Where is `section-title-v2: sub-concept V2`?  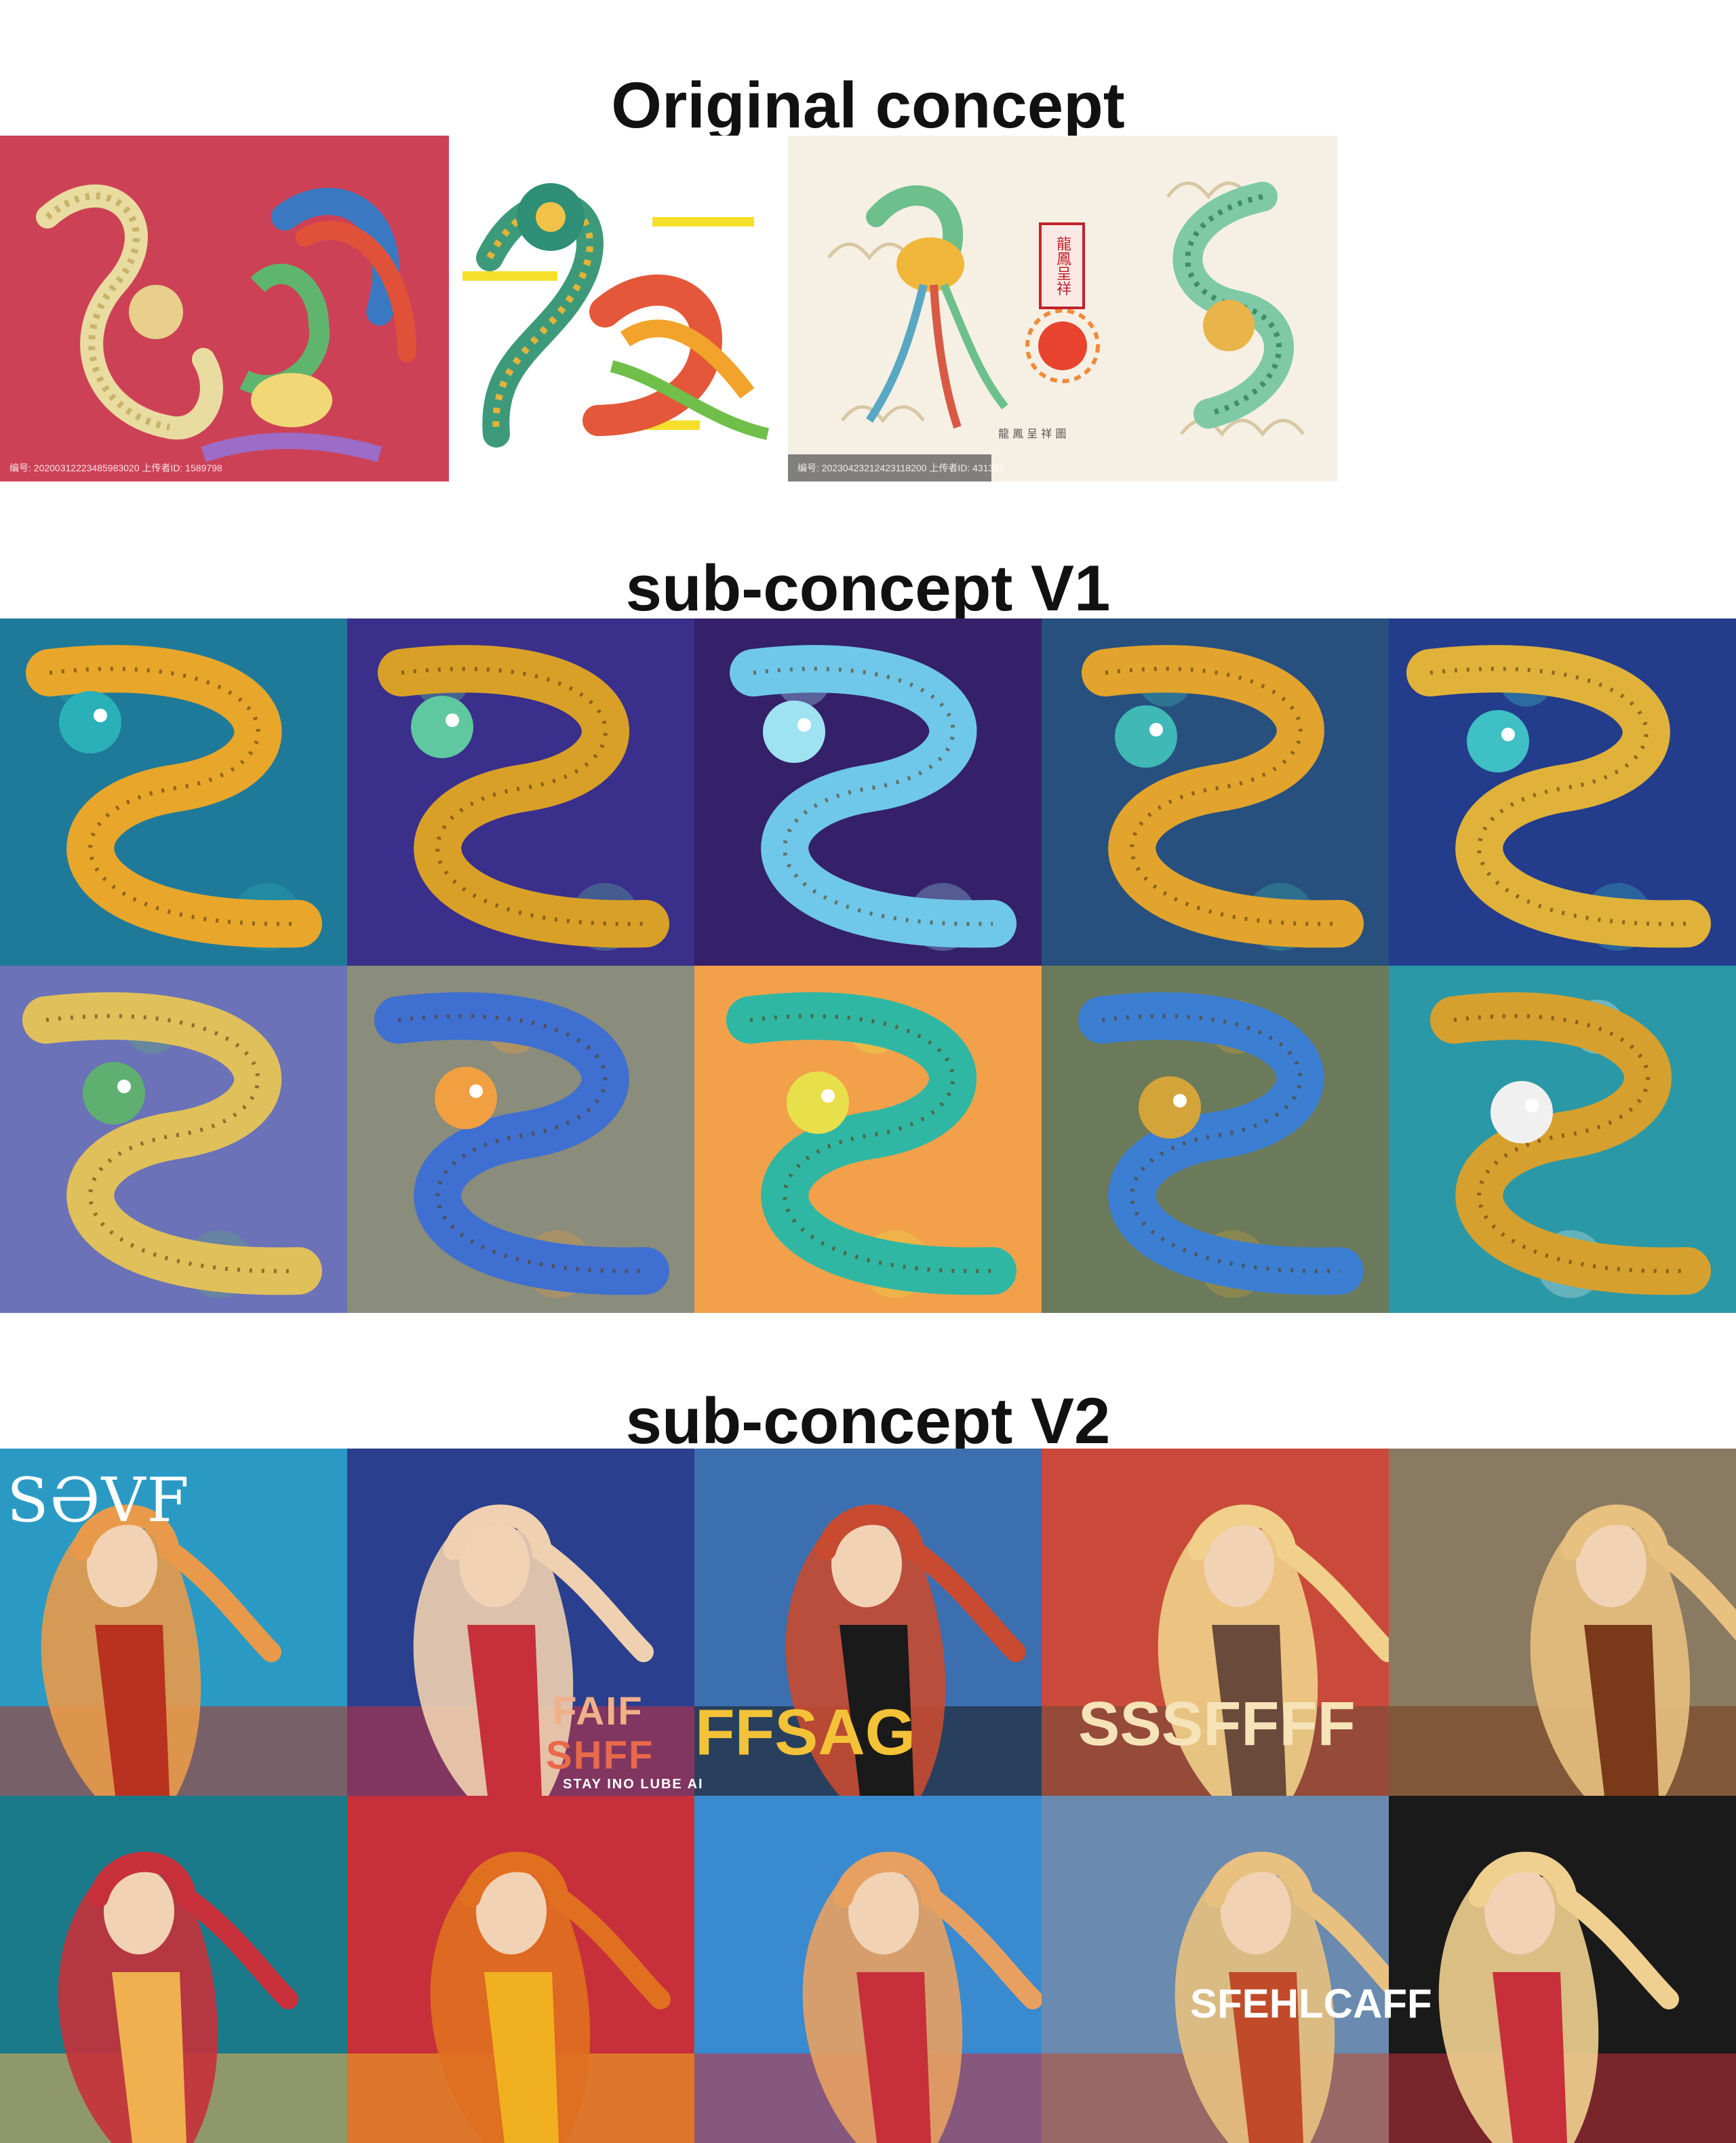
section-title-v2: sub-concept V2 is located at coordinates (868, 1421).